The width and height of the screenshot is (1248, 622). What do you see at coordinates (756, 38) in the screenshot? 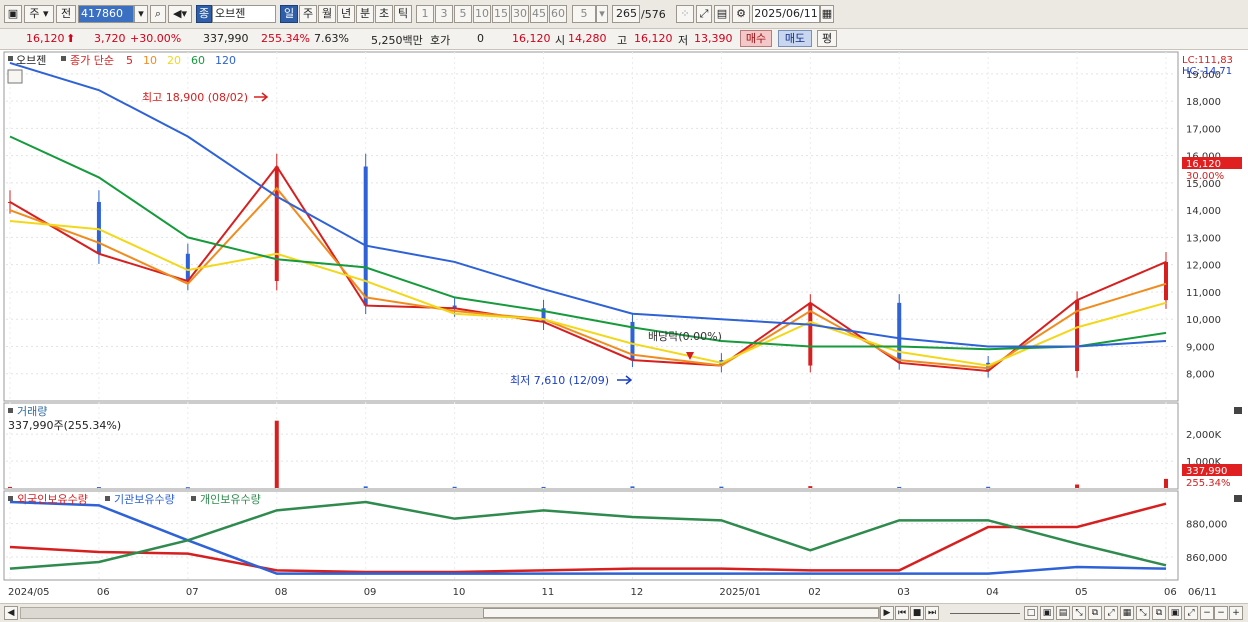
I see `buy-button: 매수` at bounding box center [756, 38].